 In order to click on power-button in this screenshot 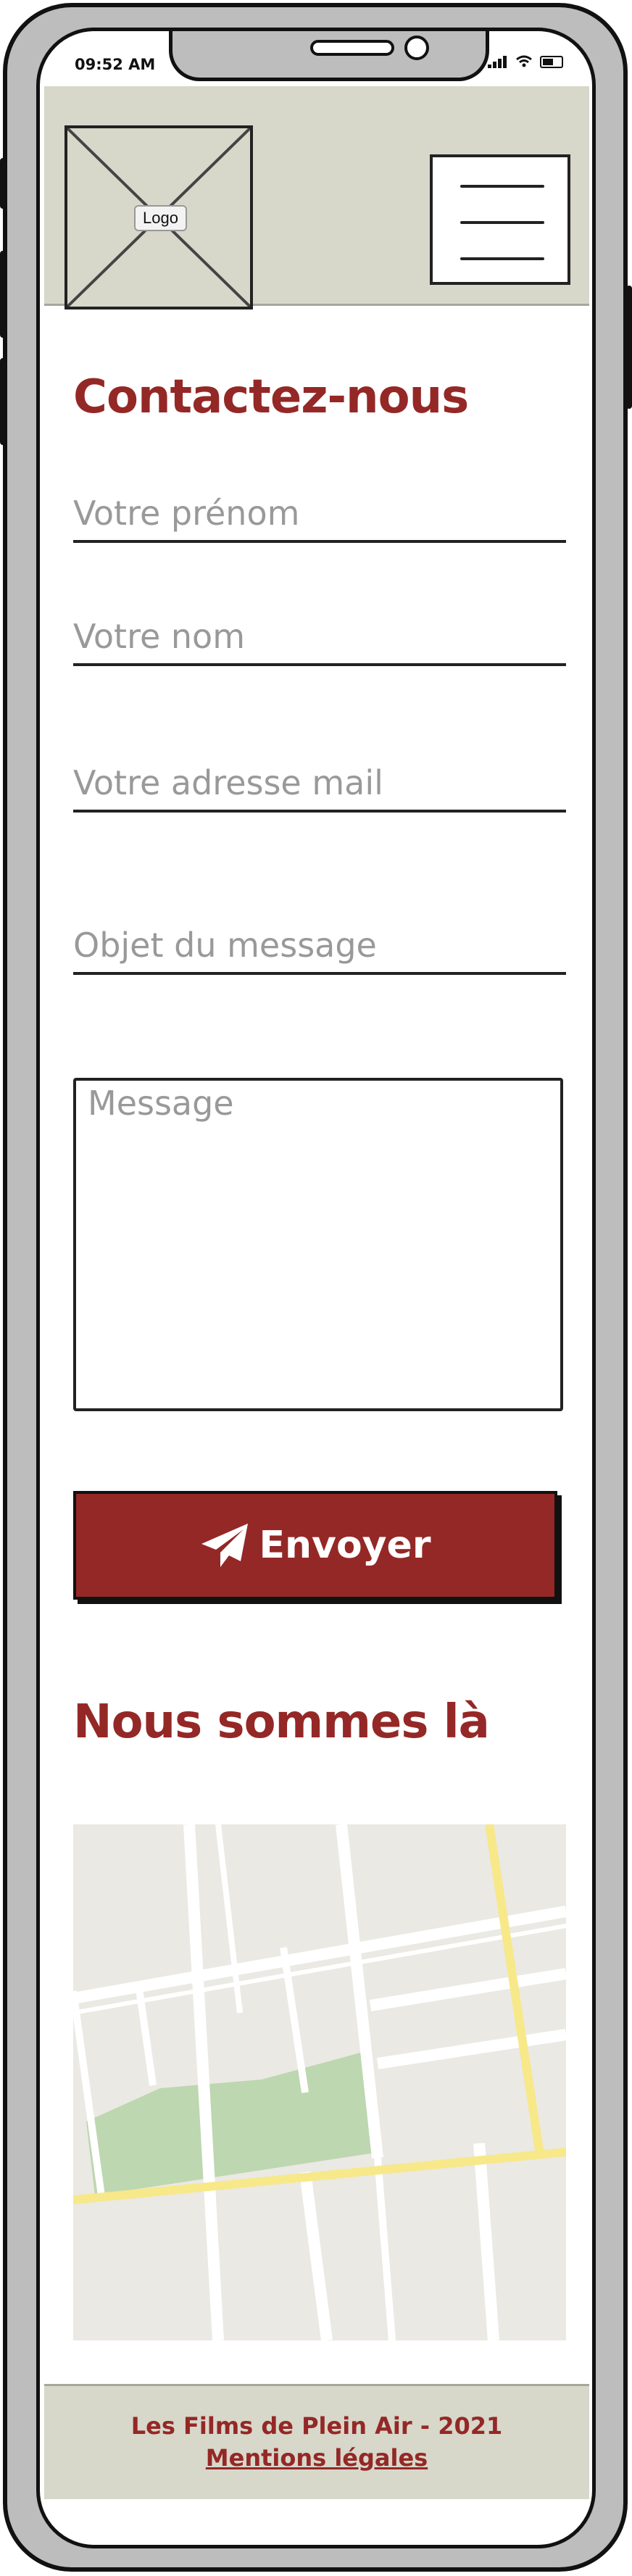, I will do `click(629, 347)`.